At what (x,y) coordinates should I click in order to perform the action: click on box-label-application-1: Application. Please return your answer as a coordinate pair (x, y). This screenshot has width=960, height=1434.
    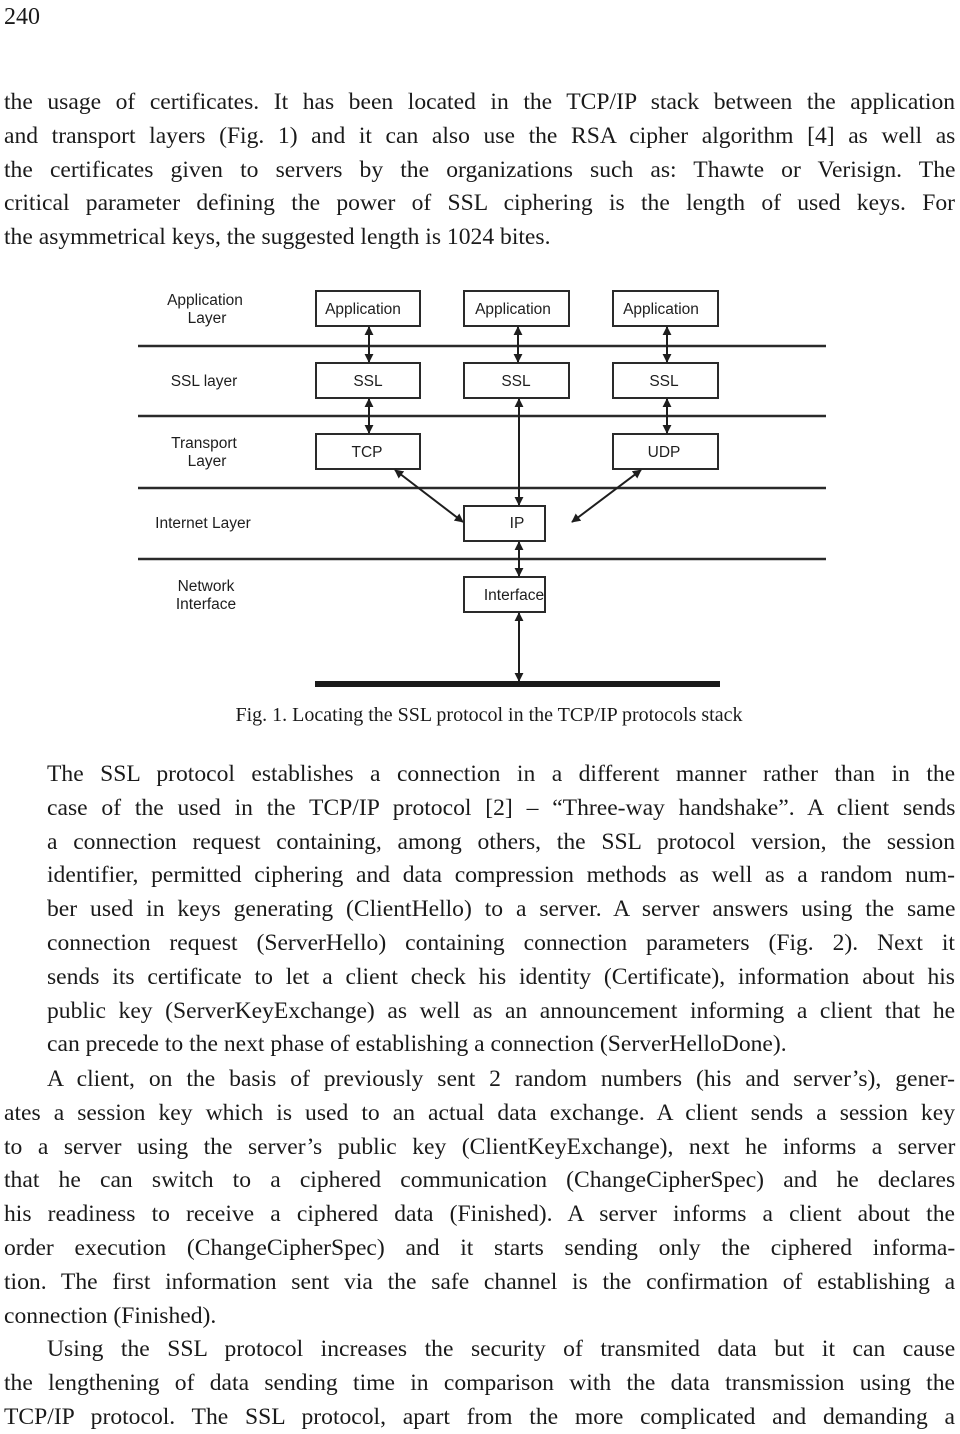
    Looking at the image, I should click on (363, 309).